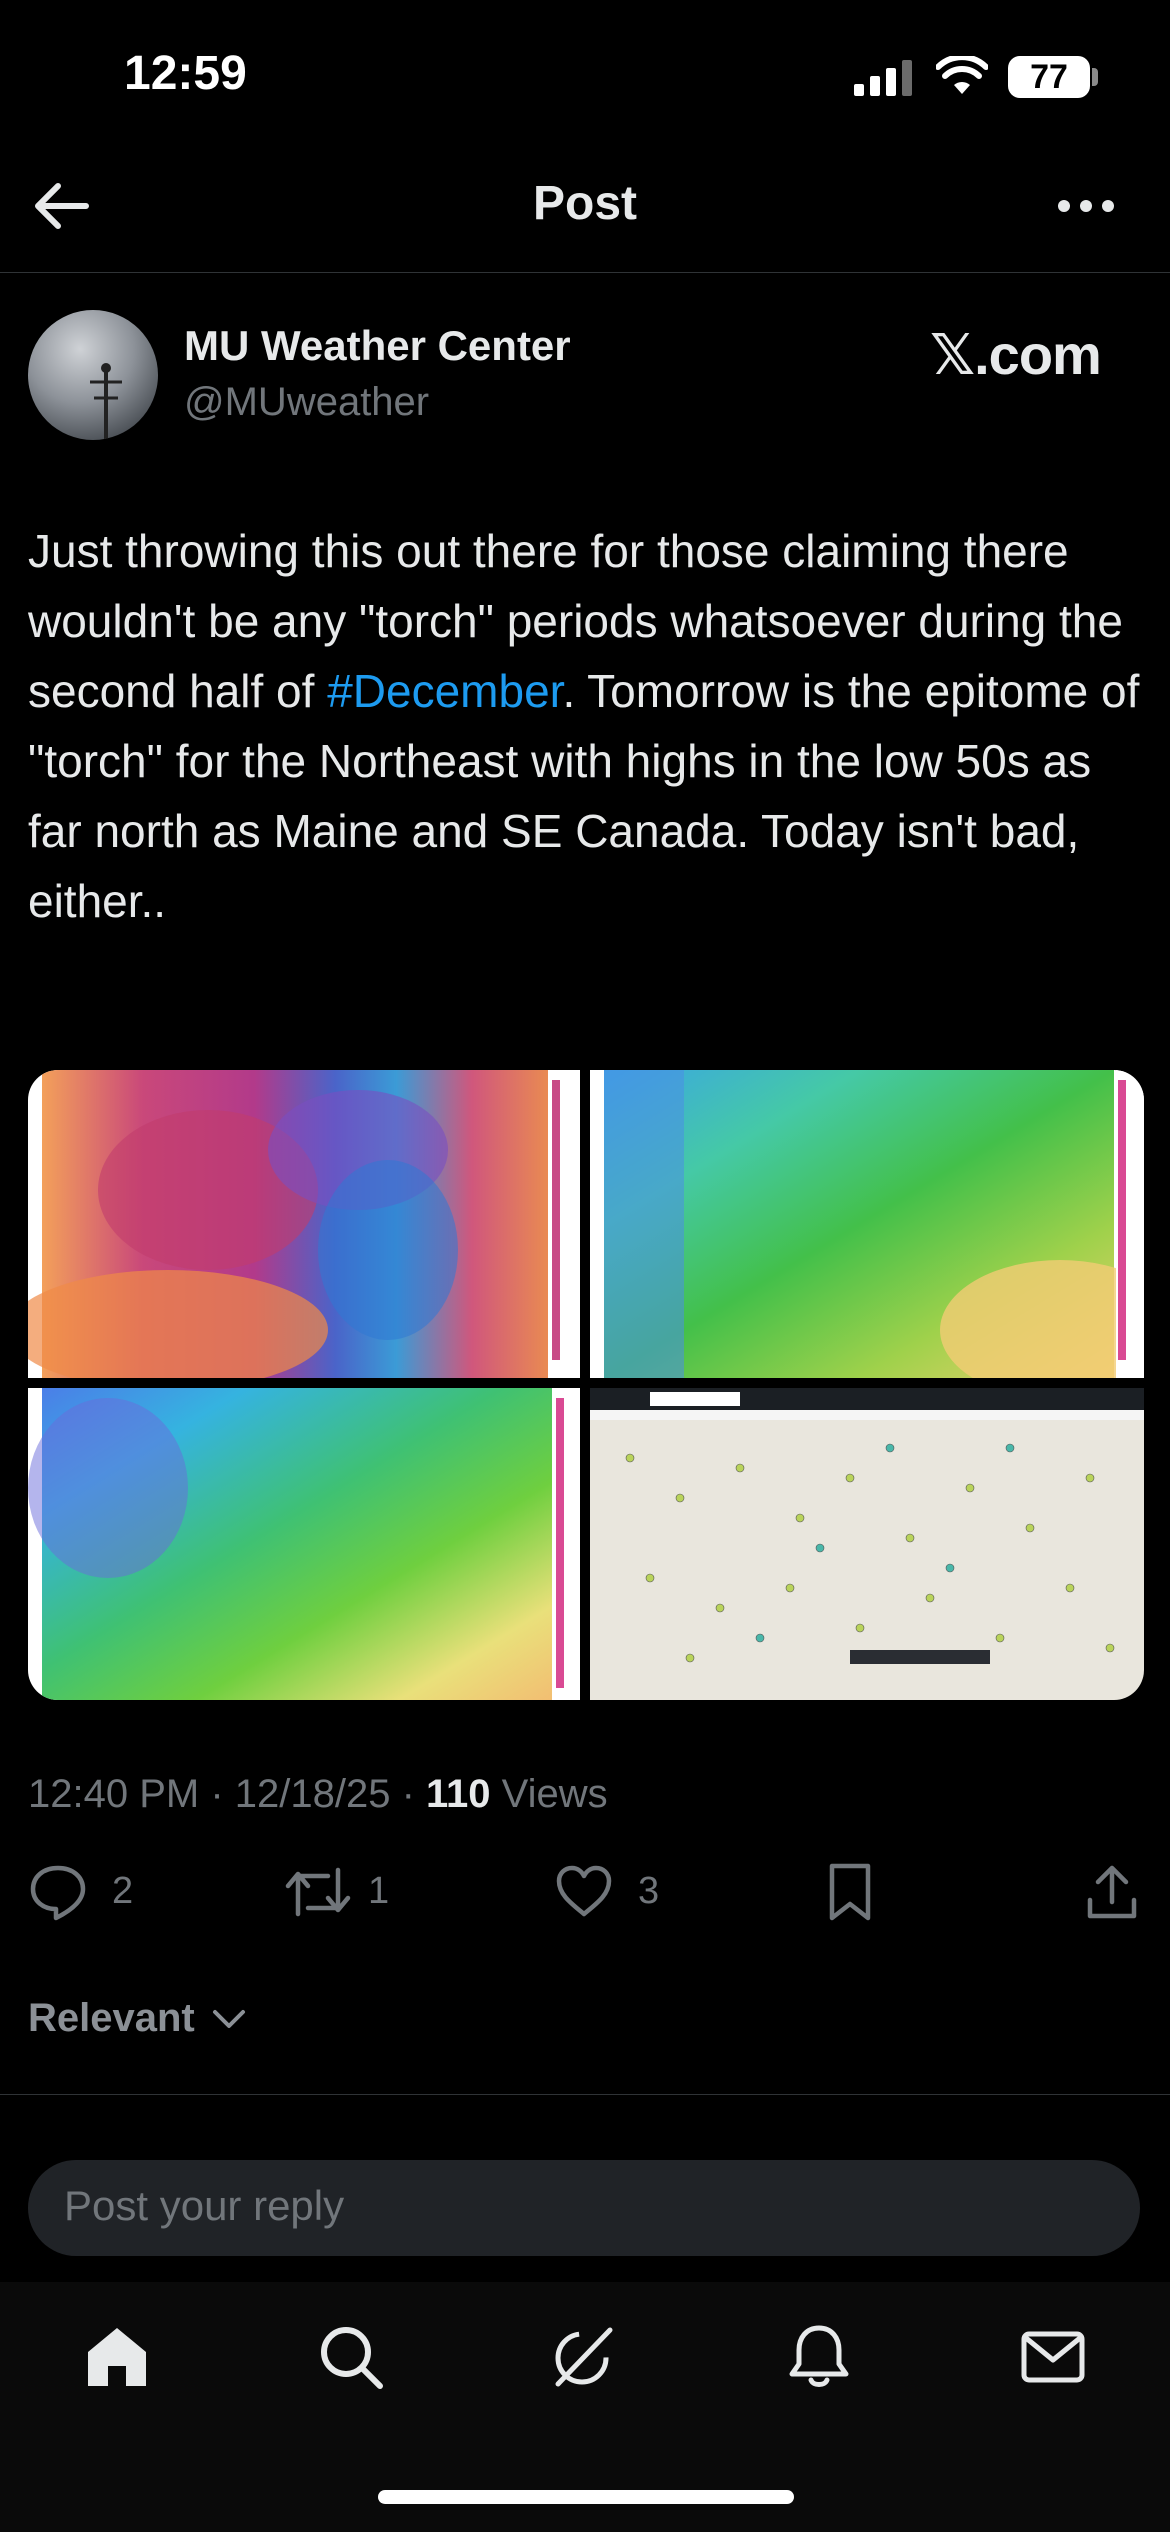  What do you see at coordinates (204, 2206) in the screenshot?
I see `reply-placeholder: Post your reply` at bounding box center [204, 2206].